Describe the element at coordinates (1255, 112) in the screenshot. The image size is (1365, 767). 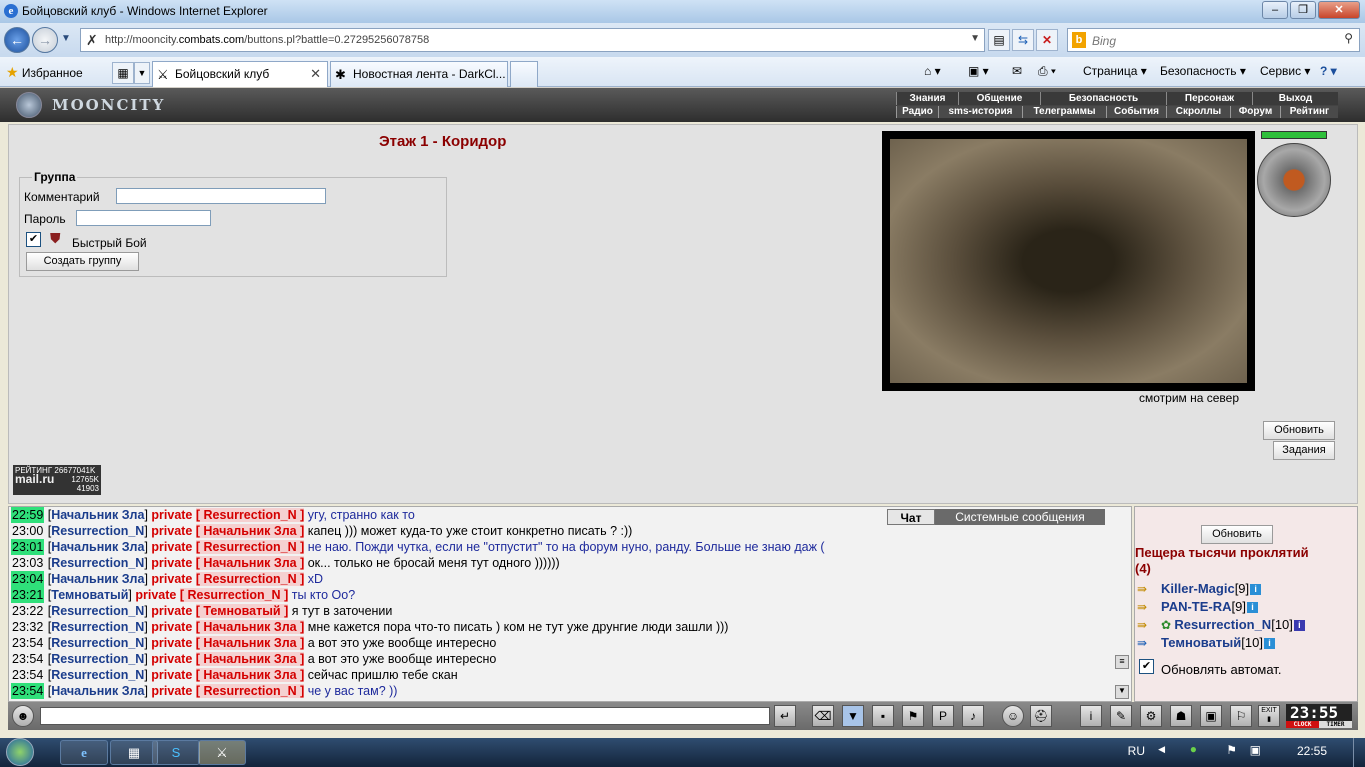
I see `menu-forum: Форум` at that location.